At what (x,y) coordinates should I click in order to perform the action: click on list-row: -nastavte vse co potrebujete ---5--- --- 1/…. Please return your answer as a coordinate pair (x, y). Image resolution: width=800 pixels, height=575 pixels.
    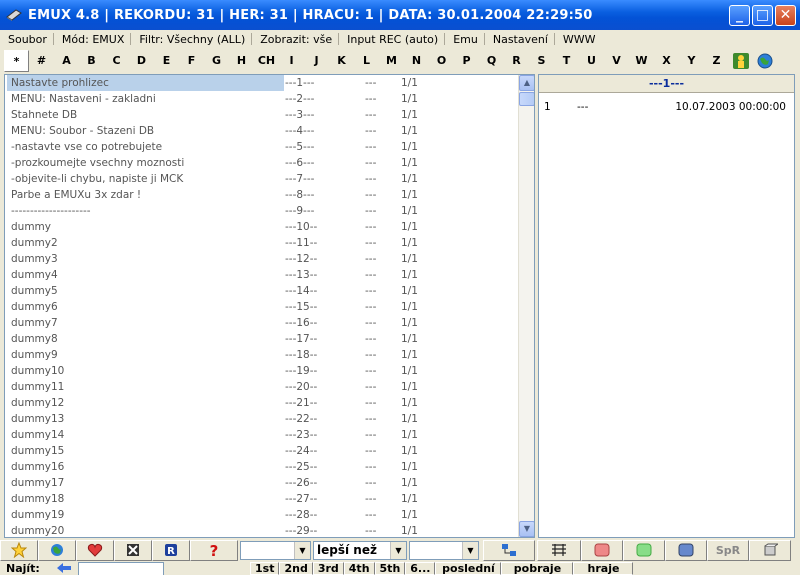
    Looking at the image, I should click on (269, 147).